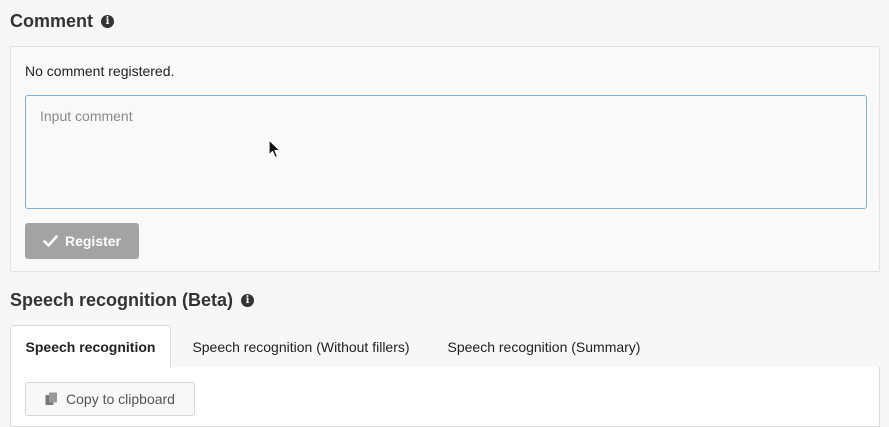 This screenshot has height=427, width=889. I want to click on copy-to-clipboard-button: Copy to clipboard, so click(110, 399).